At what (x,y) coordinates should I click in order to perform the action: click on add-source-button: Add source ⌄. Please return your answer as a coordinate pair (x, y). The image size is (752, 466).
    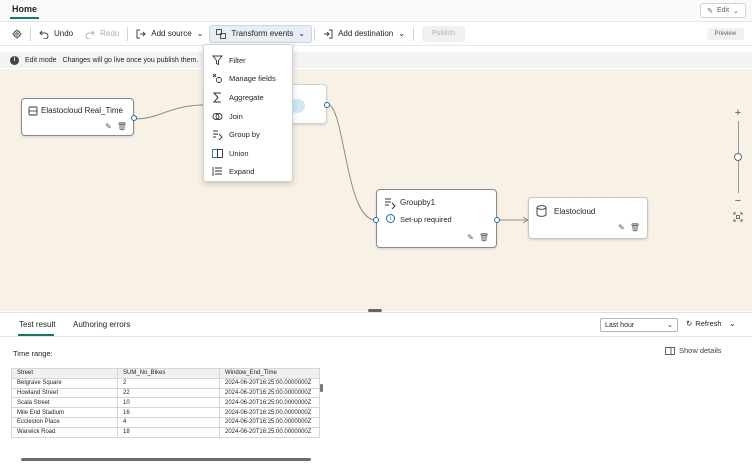
    Looking at the image, I should click on (169, 34).